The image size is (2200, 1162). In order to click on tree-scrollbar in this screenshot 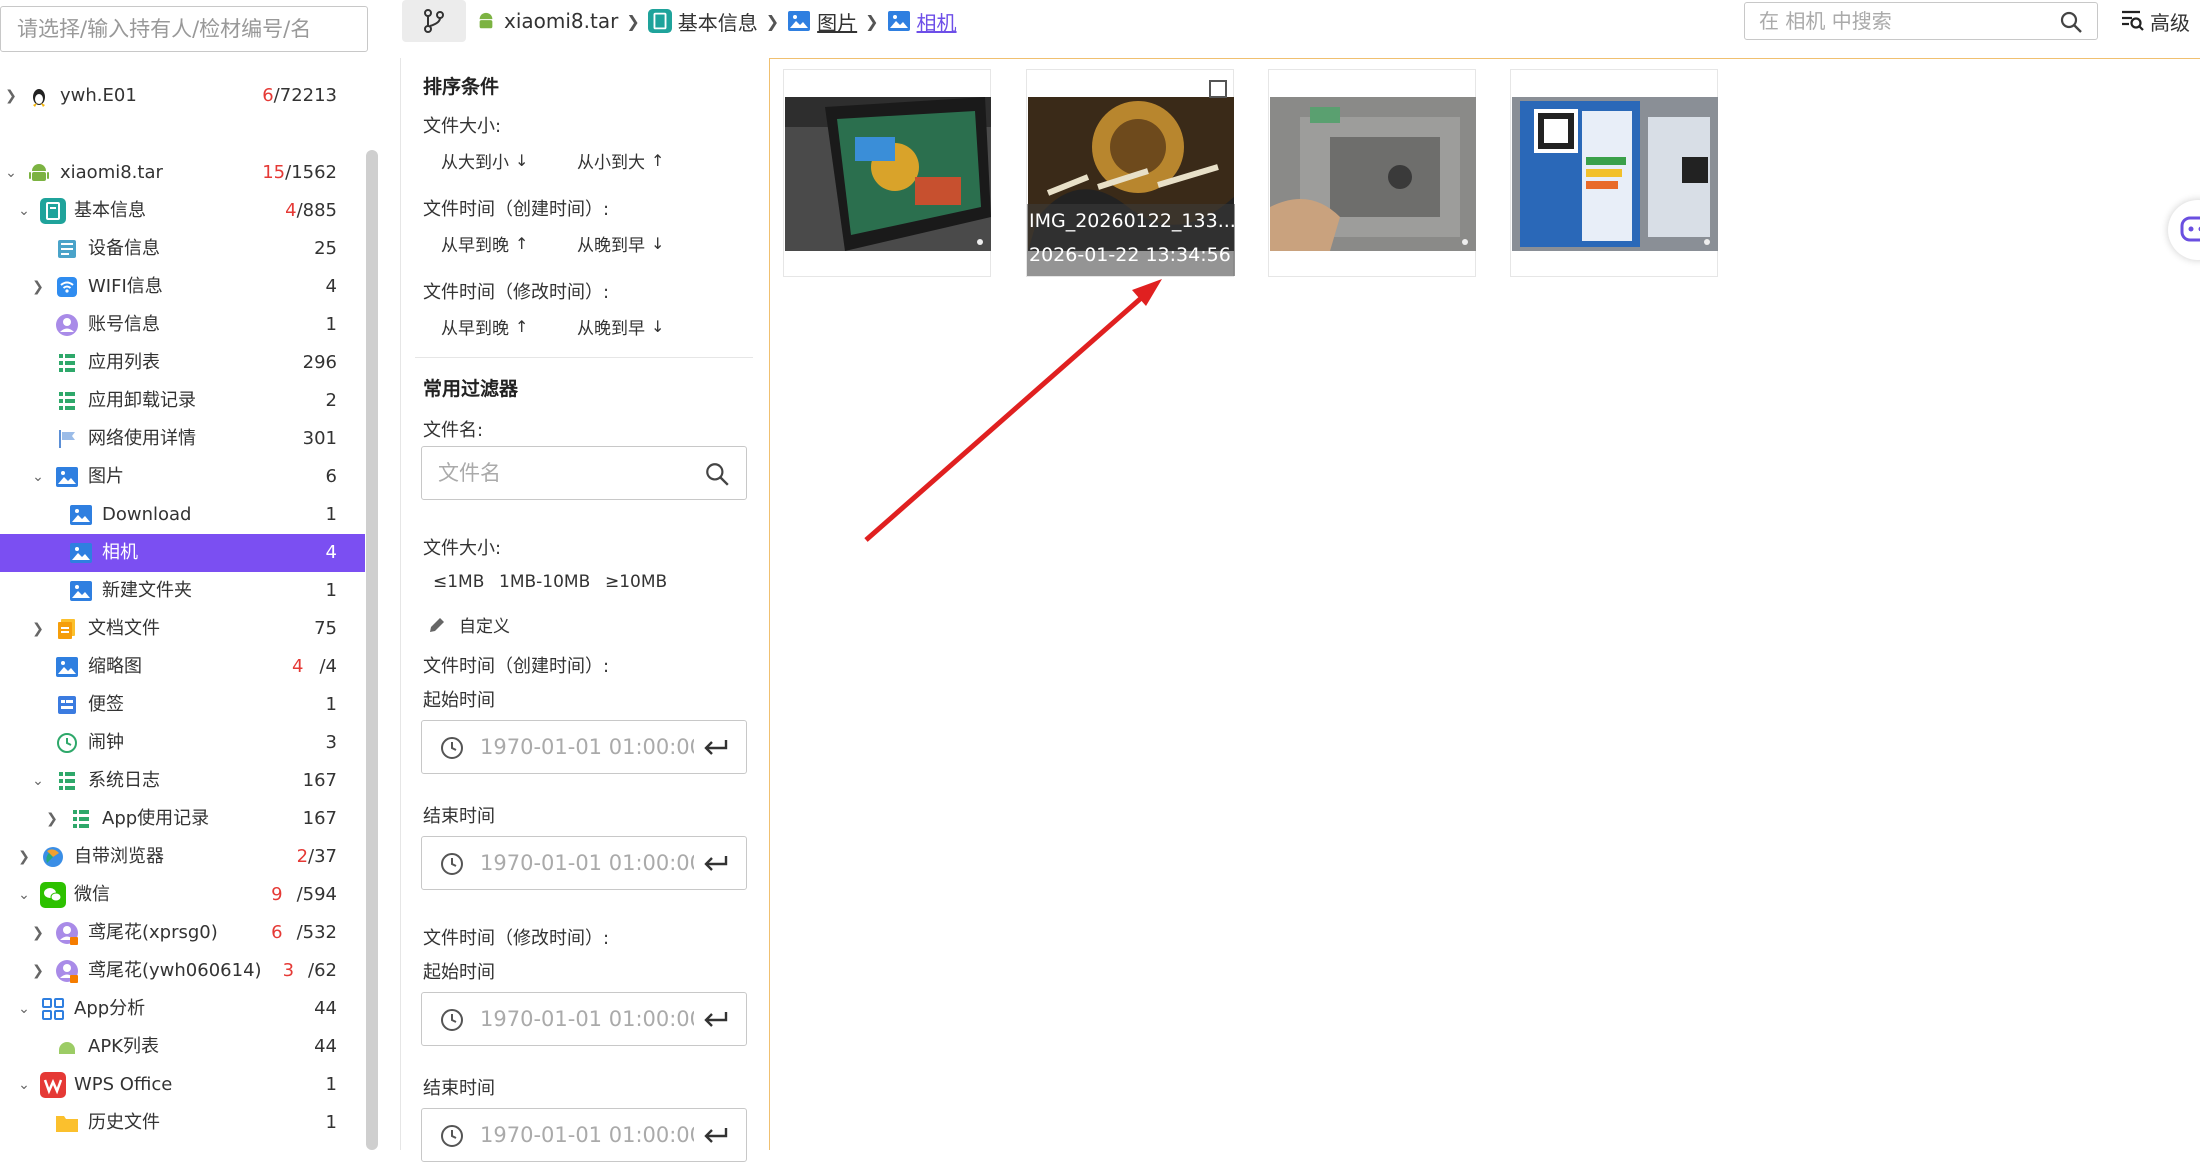, I will do `click(372, 650)`.